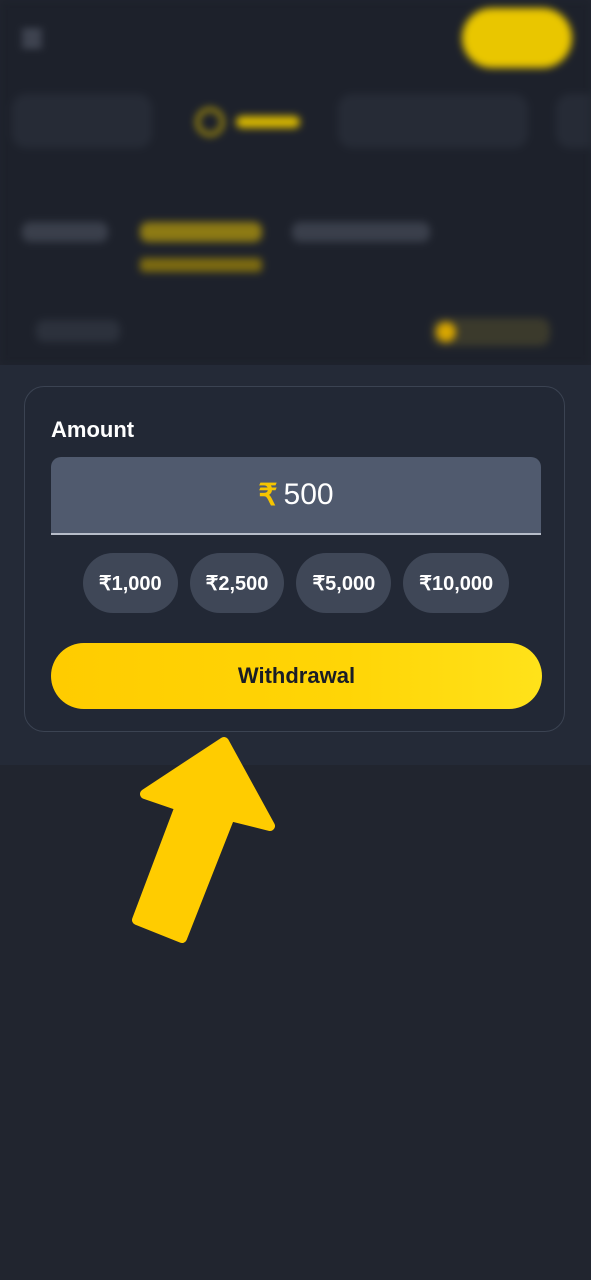  I want to click on quick-amount-chips: ₹1,000 ₹2,500 ₹5,000 ₹10,000, so click(296, 583).